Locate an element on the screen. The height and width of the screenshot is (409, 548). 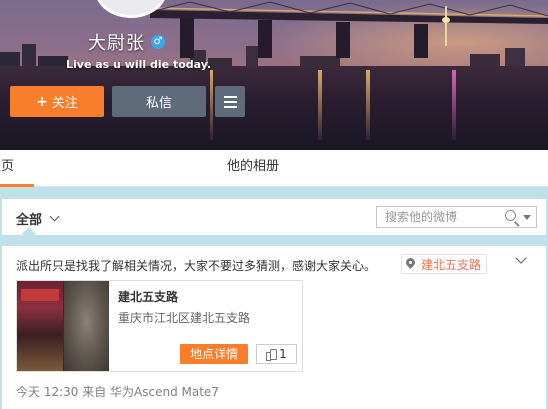
message-button: 私信 is located at coordinates (159, 101).